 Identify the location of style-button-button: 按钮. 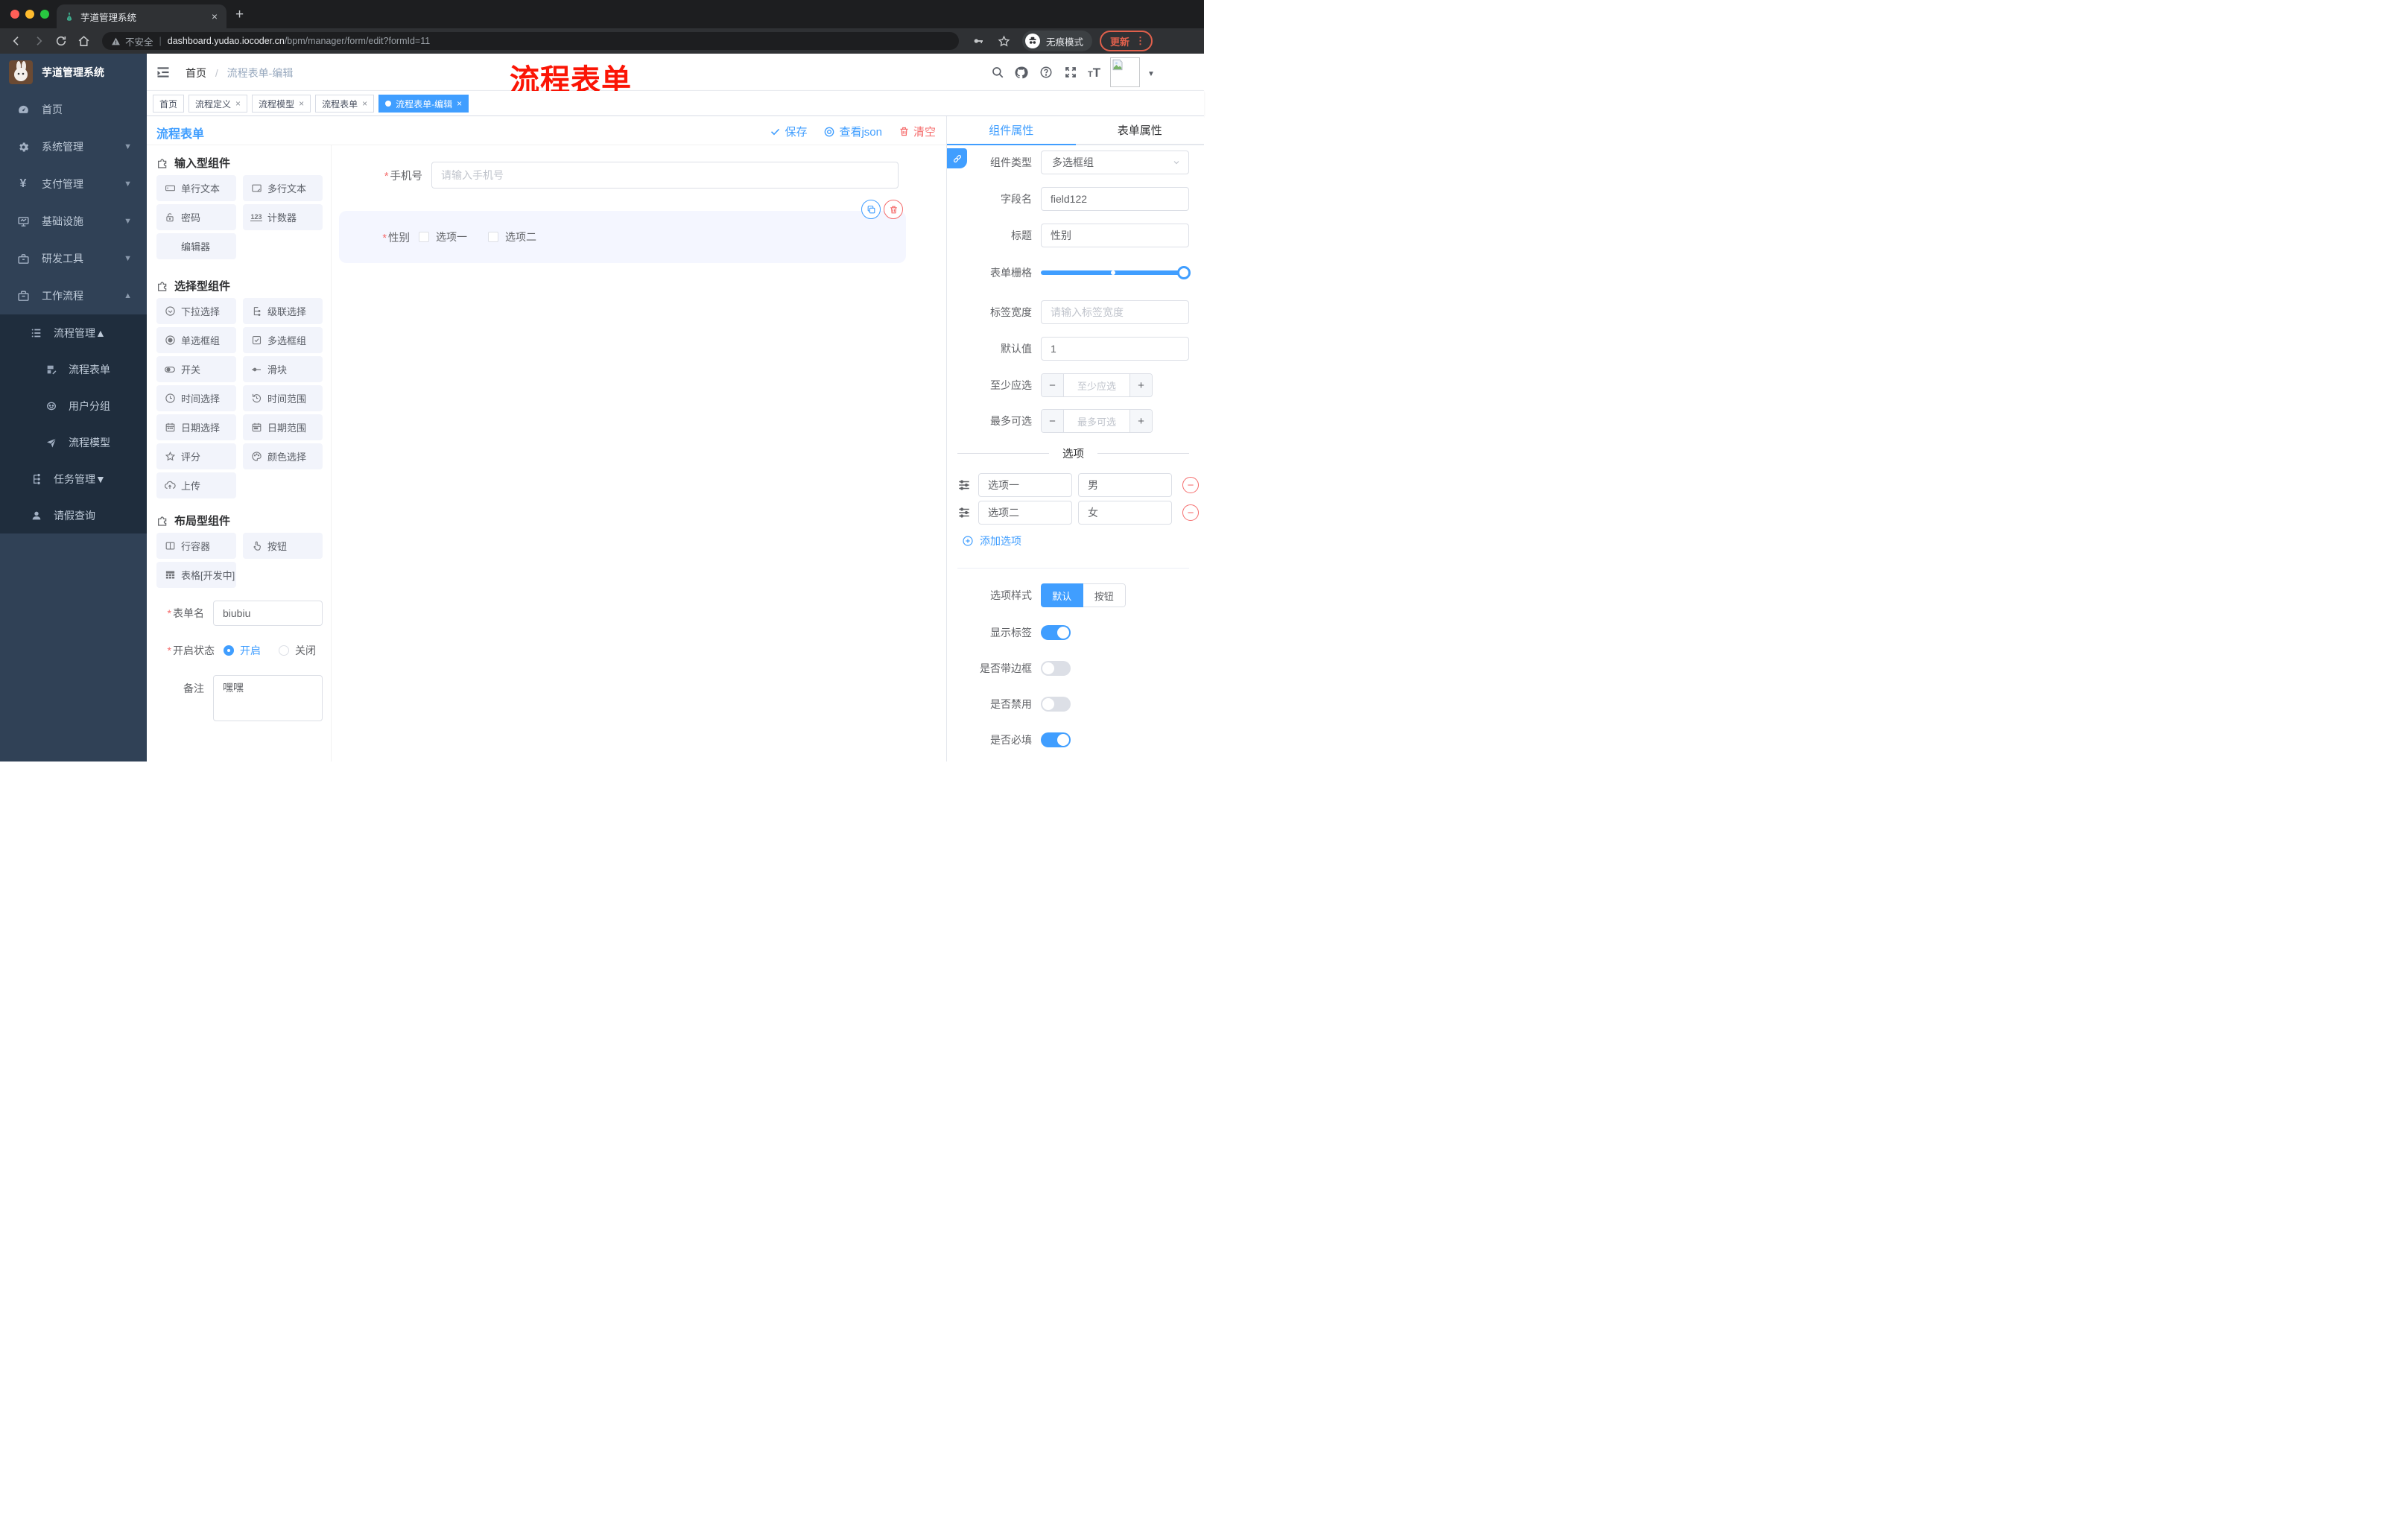
(1104, 595).